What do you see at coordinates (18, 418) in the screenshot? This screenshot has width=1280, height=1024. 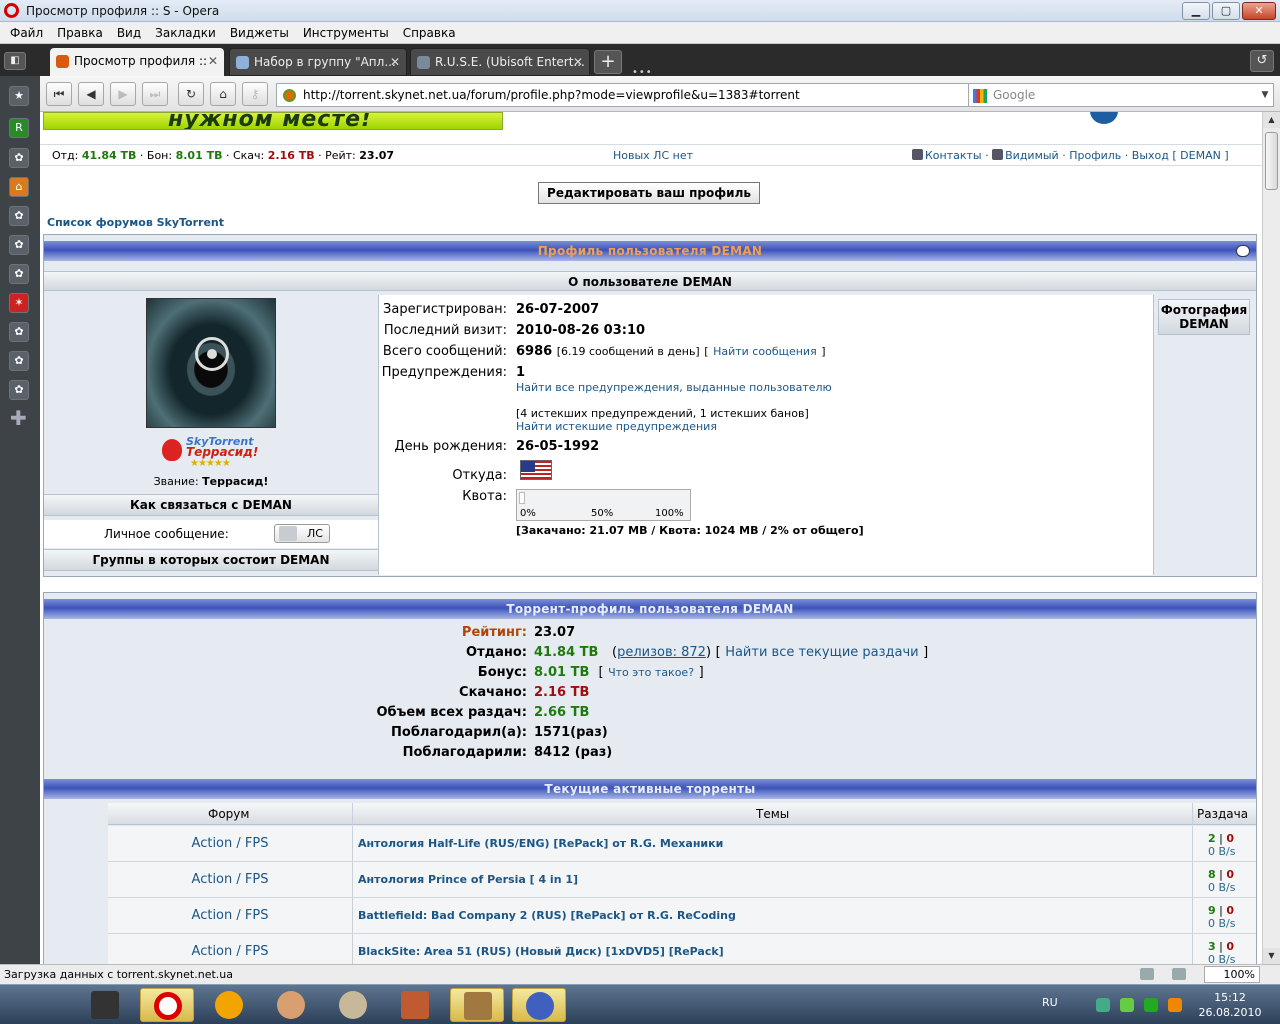 I see `add-panel-icon: ✚` at bounding box center [18, 418].